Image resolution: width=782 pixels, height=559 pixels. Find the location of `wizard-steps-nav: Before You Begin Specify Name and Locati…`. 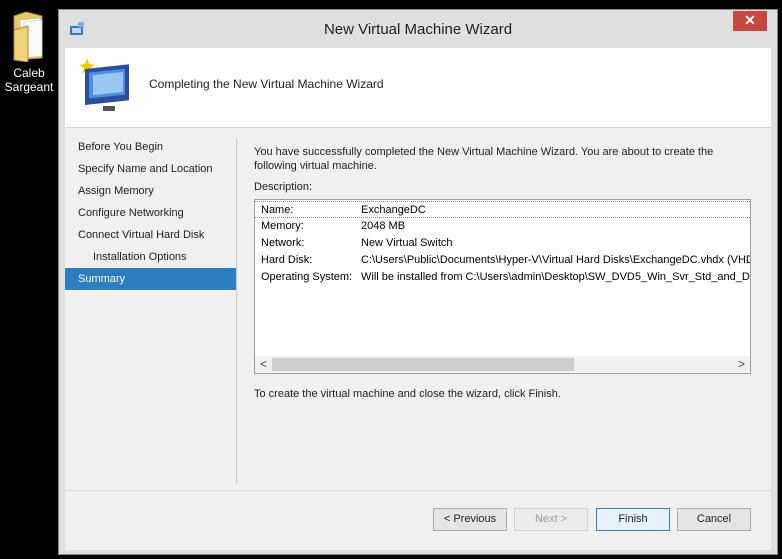

wizard-steps-nav: Before You Begin Specify Name and Locati… is located at coordinates (150, 213).